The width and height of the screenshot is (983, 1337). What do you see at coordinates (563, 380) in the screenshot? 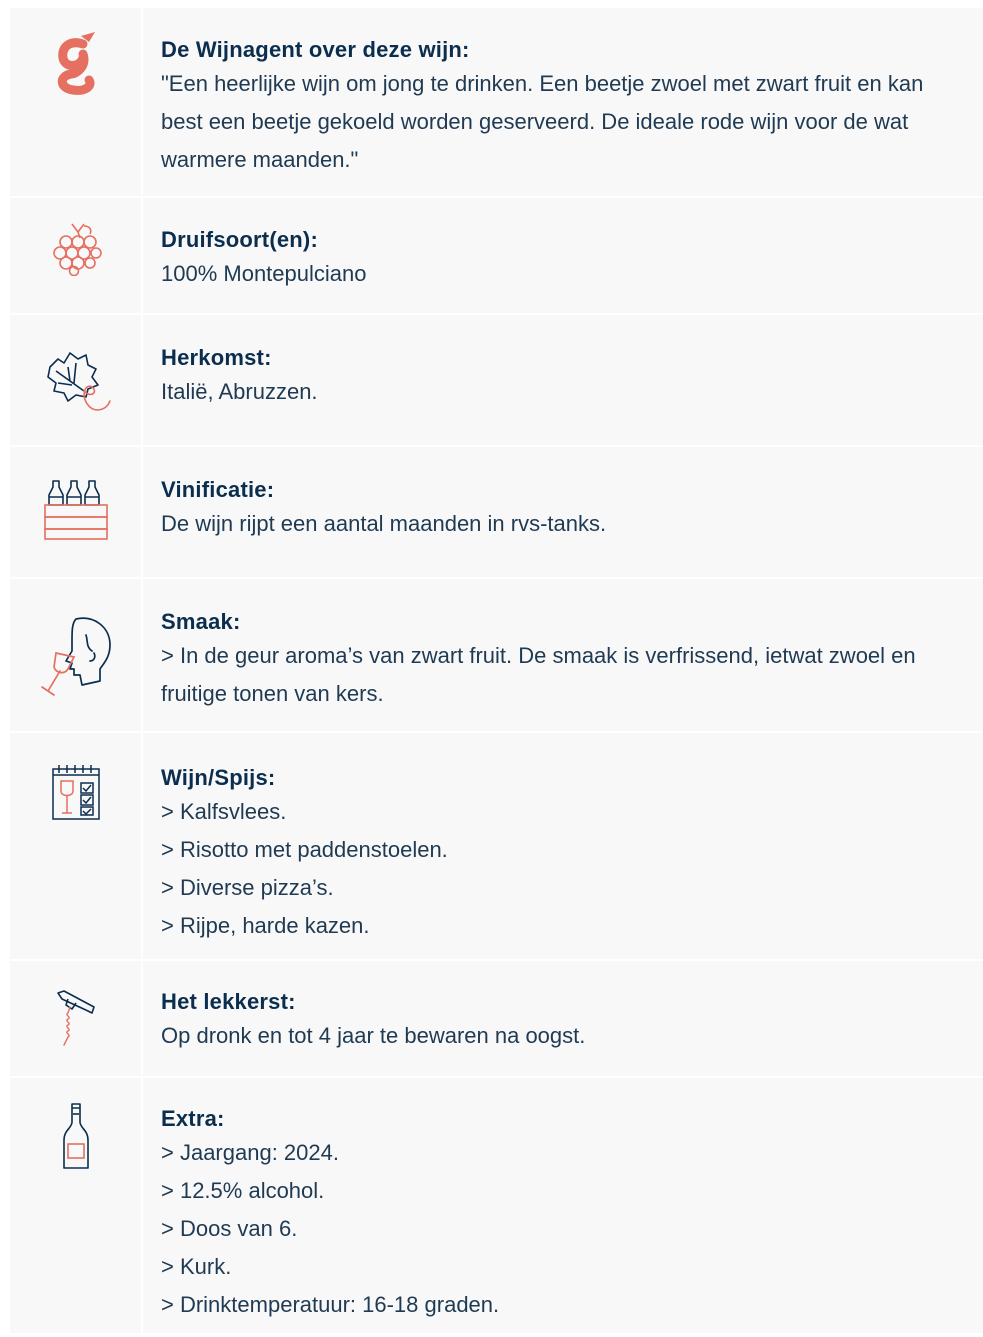
I see `text-cell: Herkomst: Italië, Abruzzen.` at bounding box center [563, 380].